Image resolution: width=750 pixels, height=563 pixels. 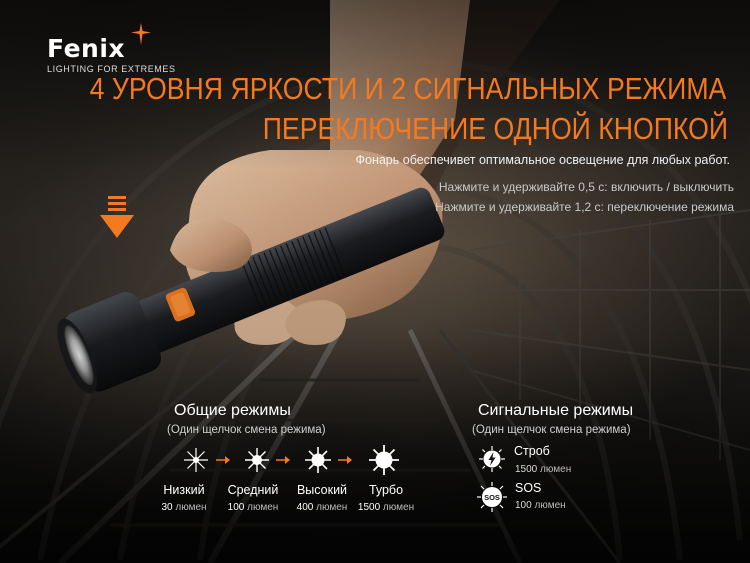 I want to click on signal-modes-title: Сигнальные режимы, so click(x=556, y=410).